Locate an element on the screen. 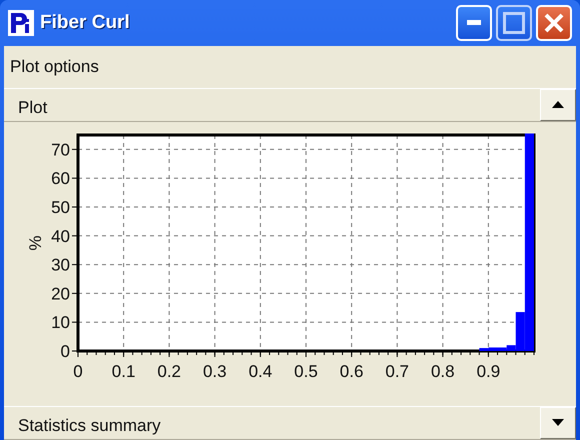 The image size is (580, 440). tick-label: 0.8 is located at coordinates (442, 371).